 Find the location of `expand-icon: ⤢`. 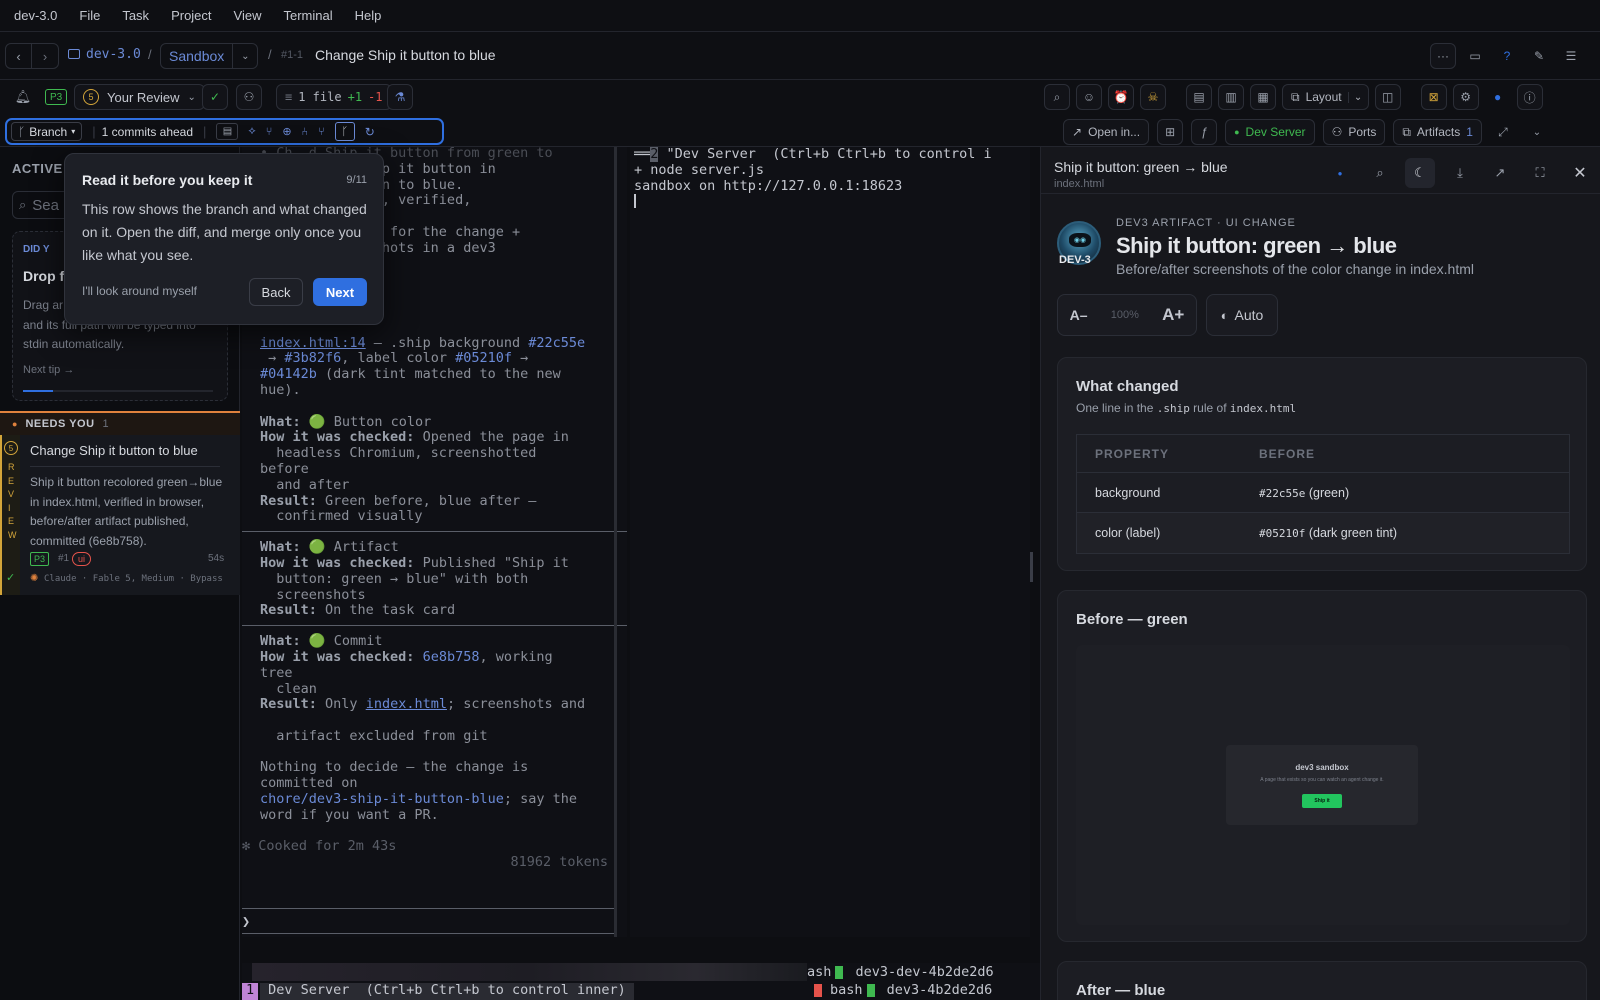

expand-icon: ⤢ is located at coordinates (1503, 132).